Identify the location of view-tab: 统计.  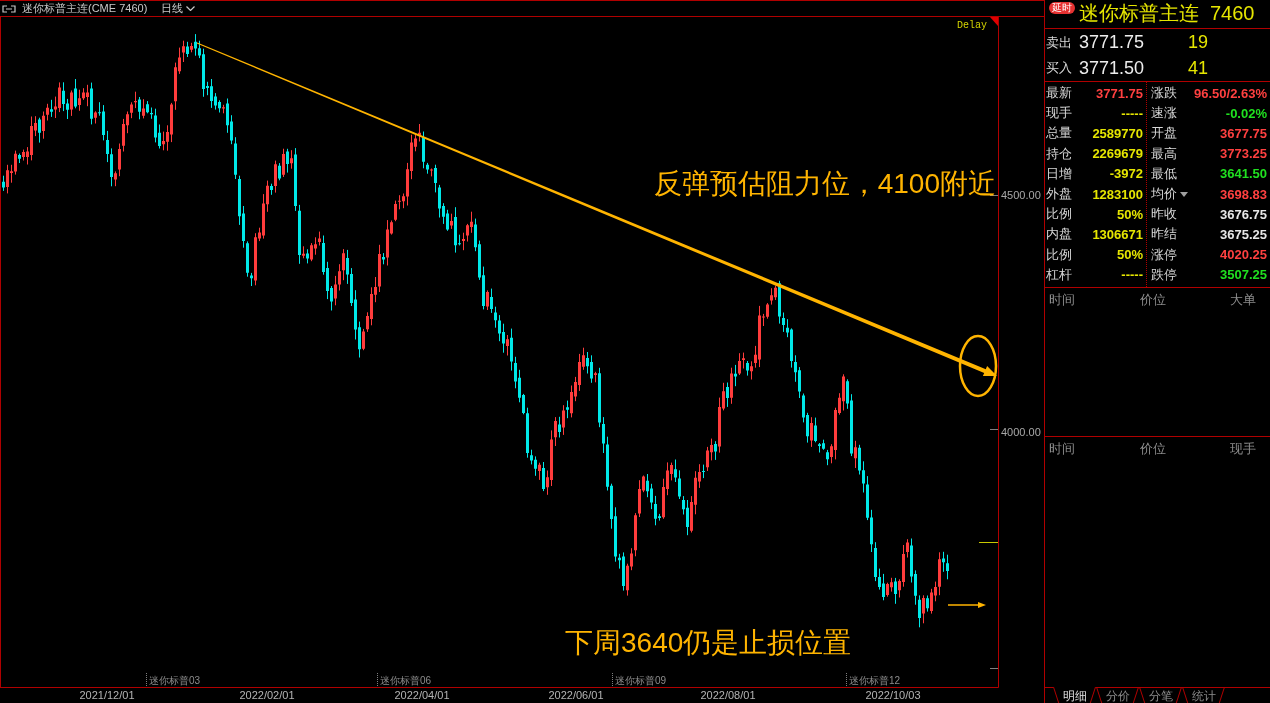
(1203, 695).